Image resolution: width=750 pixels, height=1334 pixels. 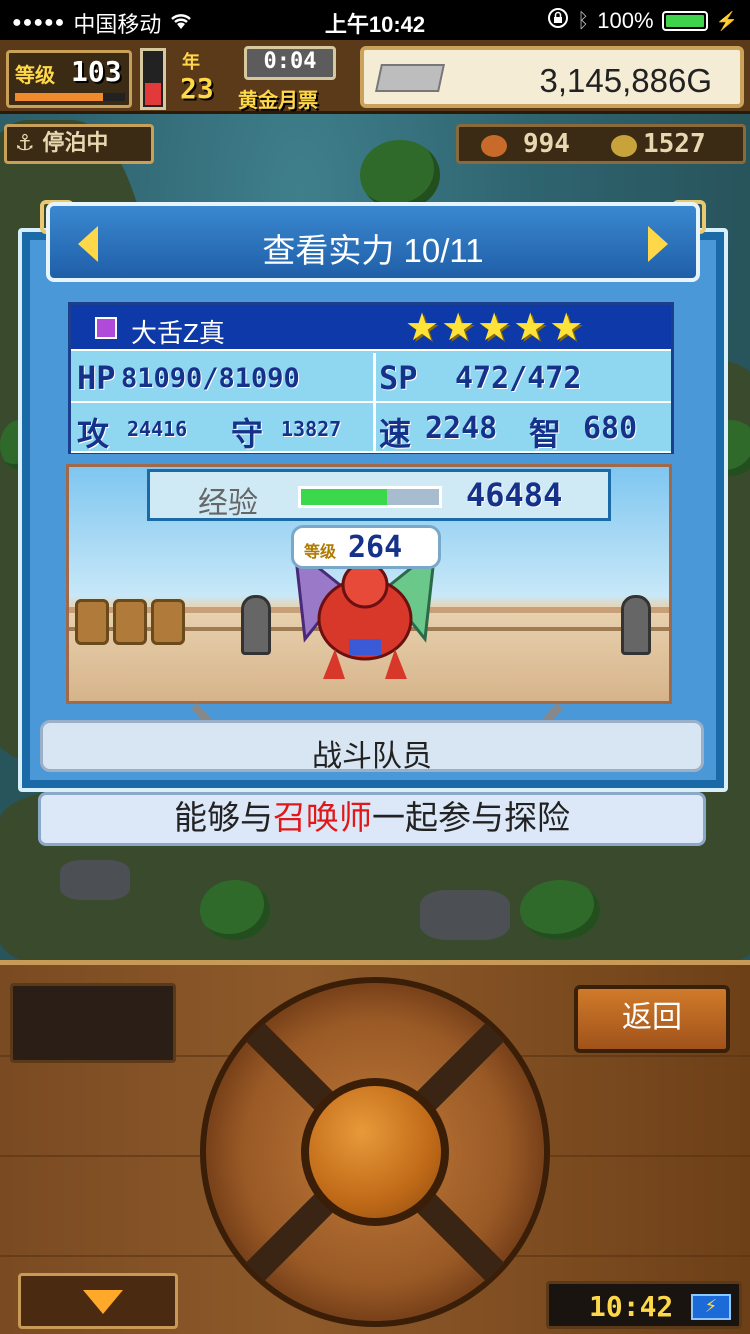 I want to click on anchor-icon: ⚓, so click(x=25, y=143).